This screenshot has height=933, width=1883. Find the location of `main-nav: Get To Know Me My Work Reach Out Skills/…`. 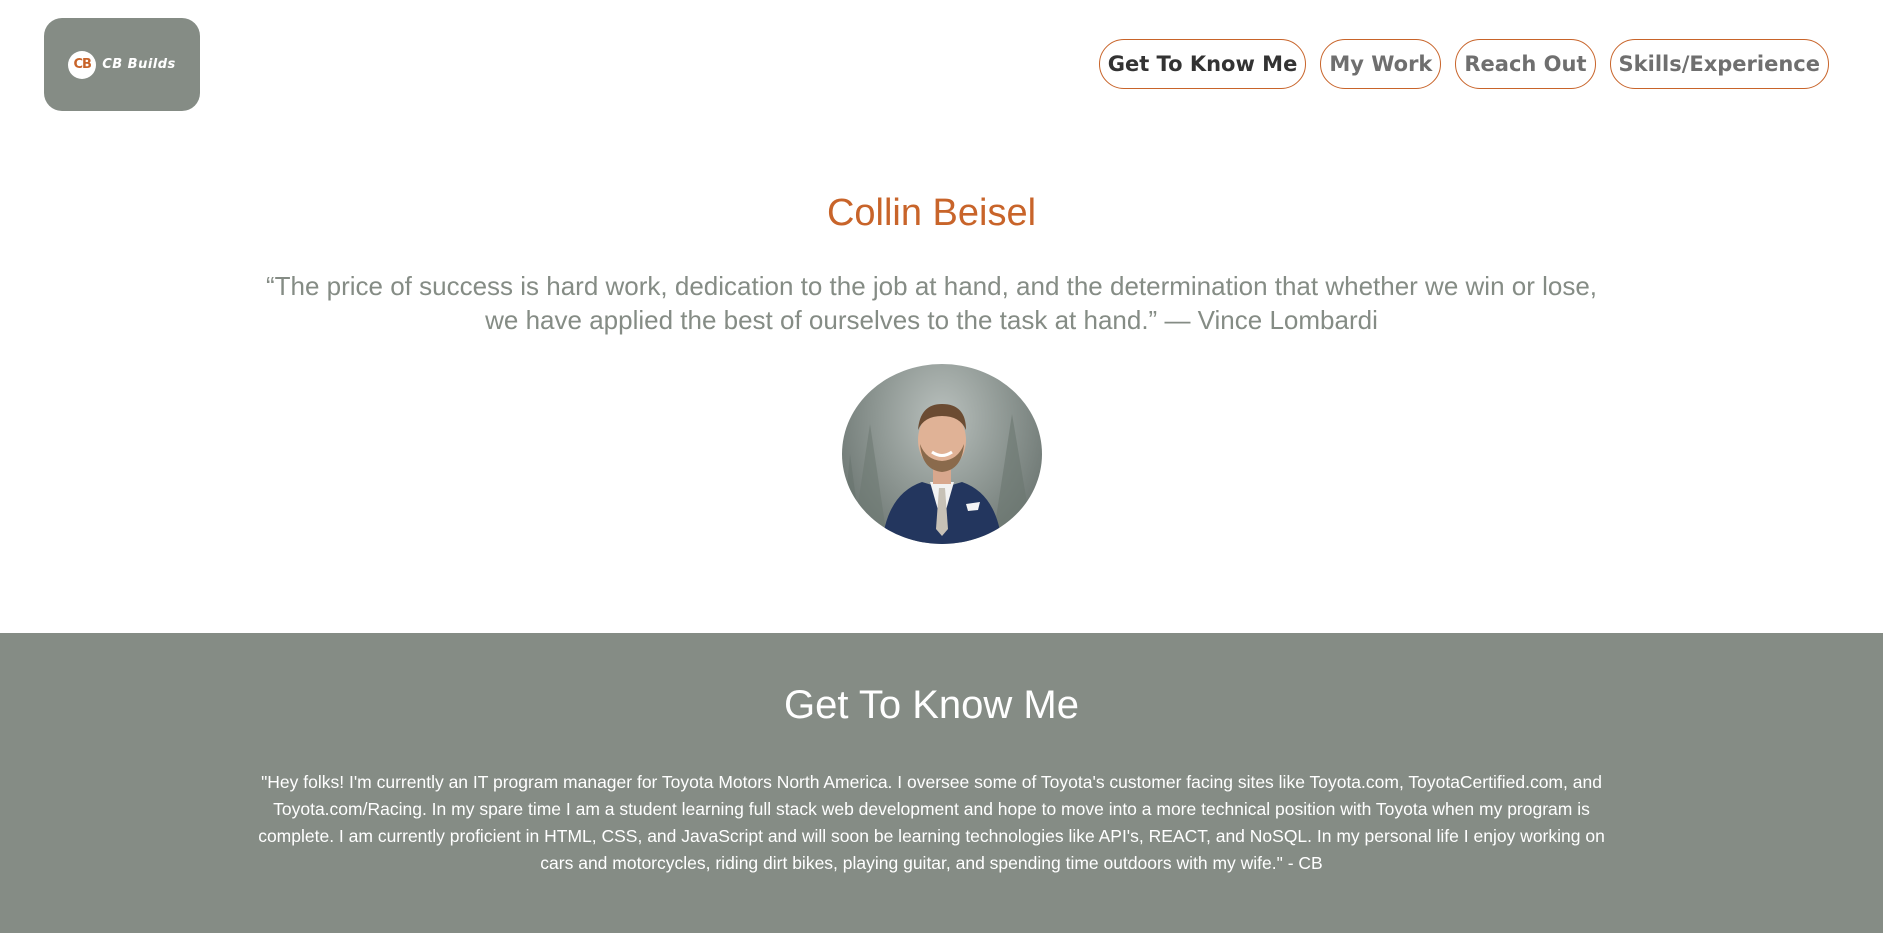

main-nav: Get To Know Me My Work Reach Out Skills/… is located at coordinates (1463, 64).